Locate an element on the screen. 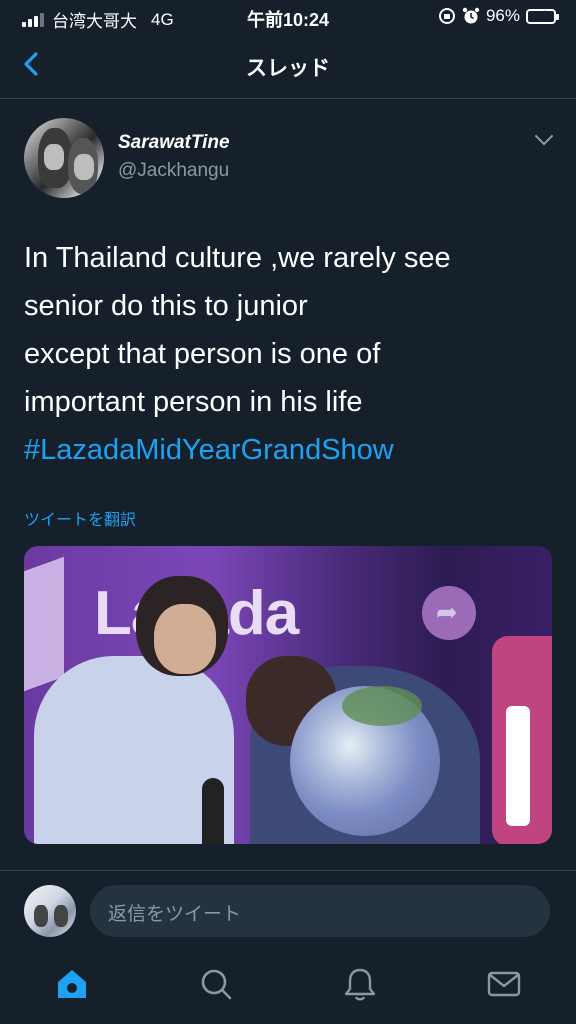  background-share-icon: ➦ is located at coordinates (449, 613).